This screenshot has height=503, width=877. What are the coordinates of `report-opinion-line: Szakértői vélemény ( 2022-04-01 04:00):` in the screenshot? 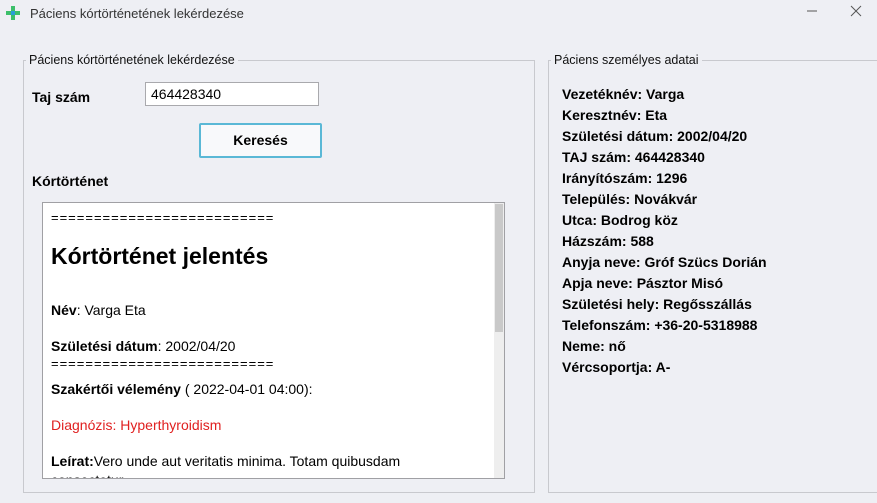 It's located at (182, 389).